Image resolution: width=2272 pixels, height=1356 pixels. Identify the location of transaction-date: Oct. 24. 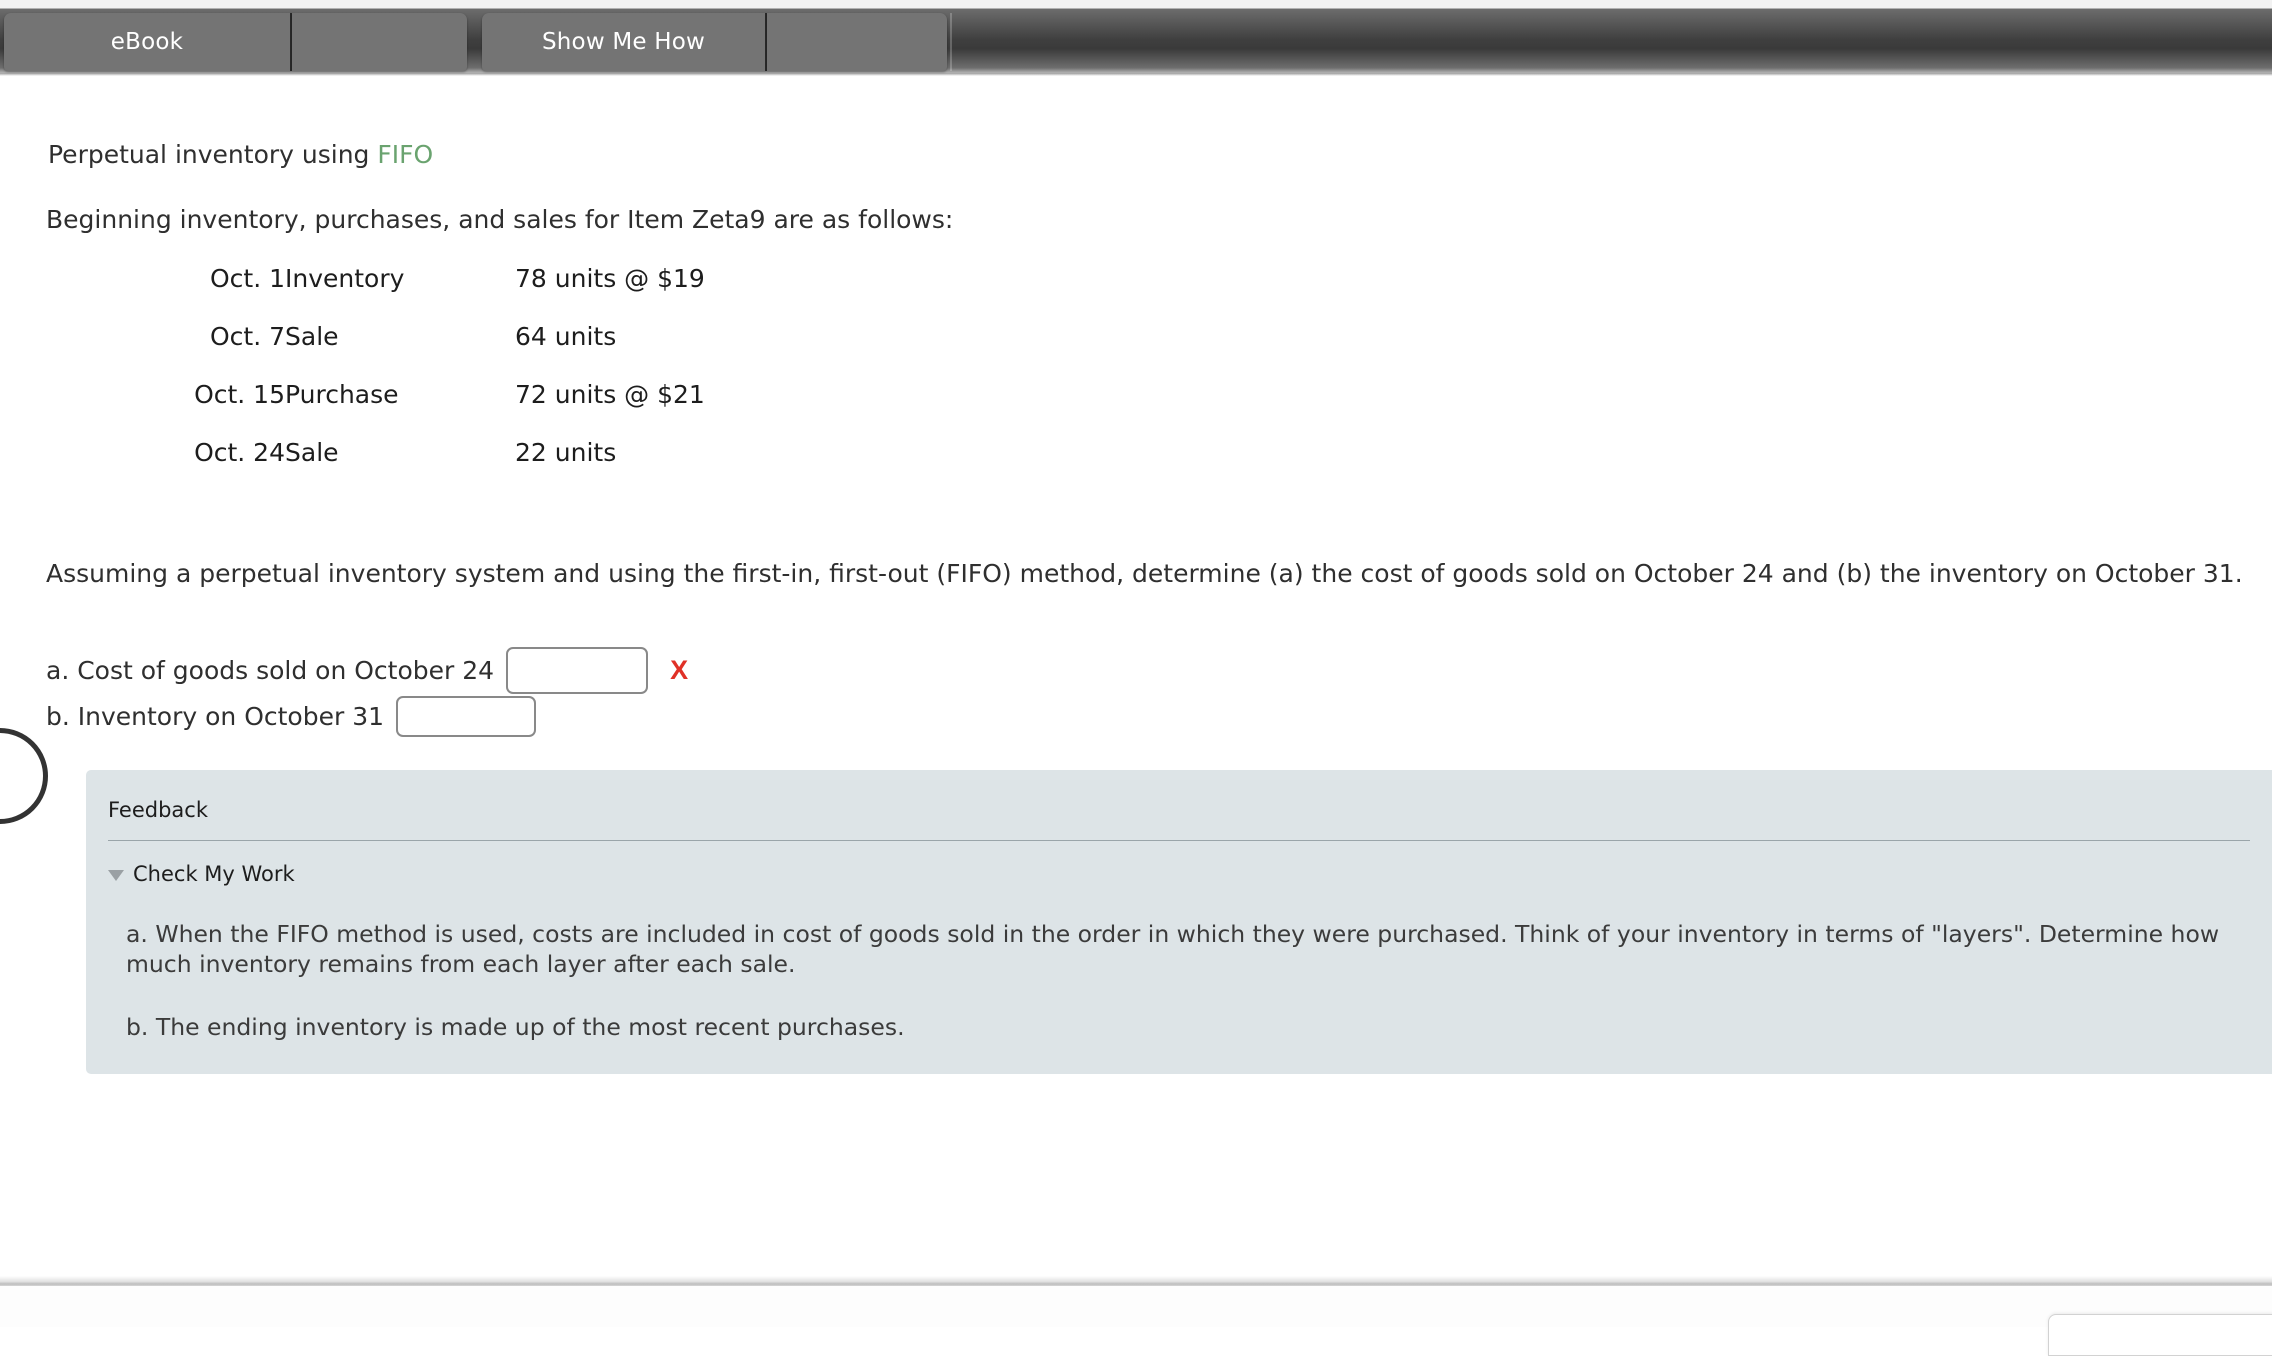
(239, 452).